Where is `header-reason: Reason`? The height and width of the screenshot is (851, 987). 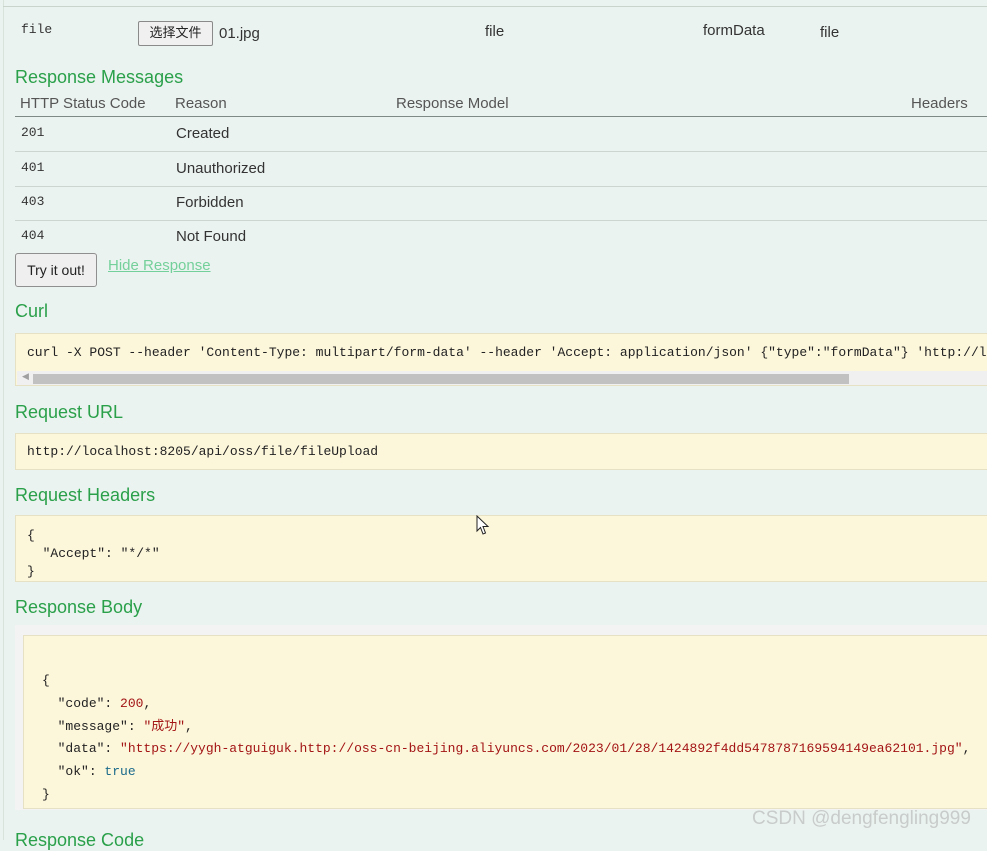
header-reason: Reason is located at coordinates (201, 103).